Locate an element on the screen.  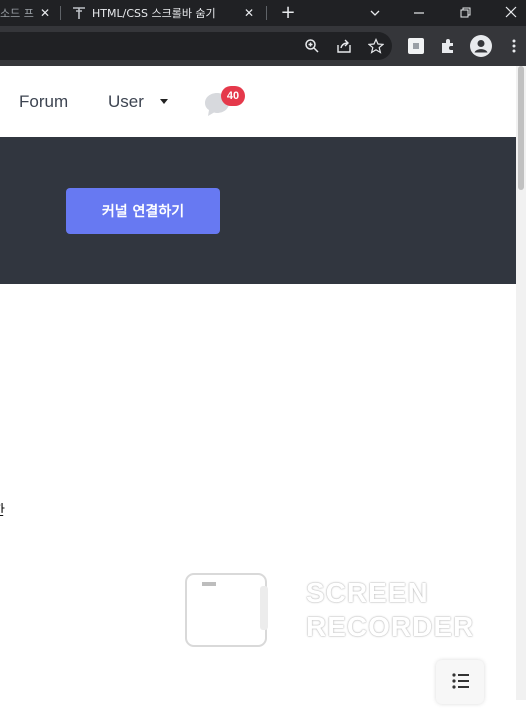
scrollbar-thumb is located at coordinates (521, 128).